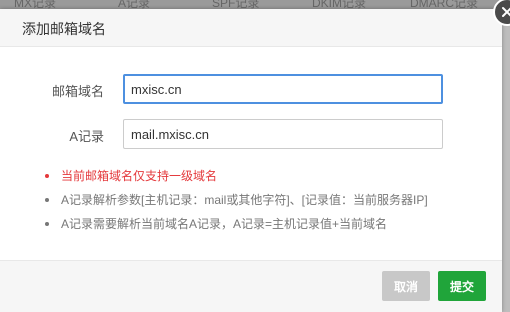 The image size is (510, 312). What do you see at coordinates (244, 200) in the screenshot?
I see `tip-text: A记录解析参数[主机记录：mail或其他字符]、[记录值：当前服务器IP]` at bounding box center [244, 200].